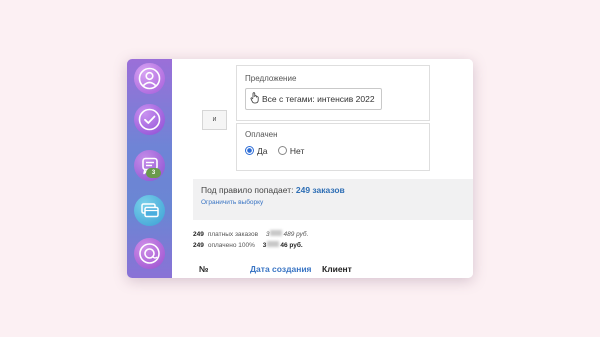 Image resolution: width=600 pixels, height=337 pixels. What do you see at coordinates (281, 269) in the screenshot?
I see `column-created-date: Дата создания` at bounding box center [281, 269].